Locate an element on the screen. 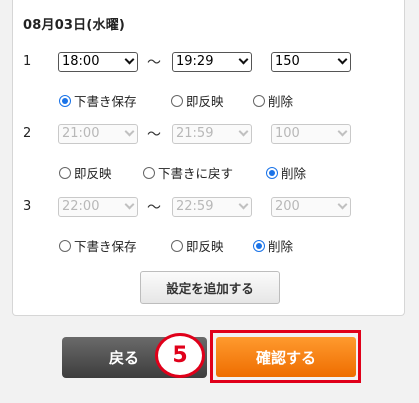 Image resolution: width=419 pixels, height=403 pixels. row-2-end-select: 21:59 is located at coordinates (212, 134).